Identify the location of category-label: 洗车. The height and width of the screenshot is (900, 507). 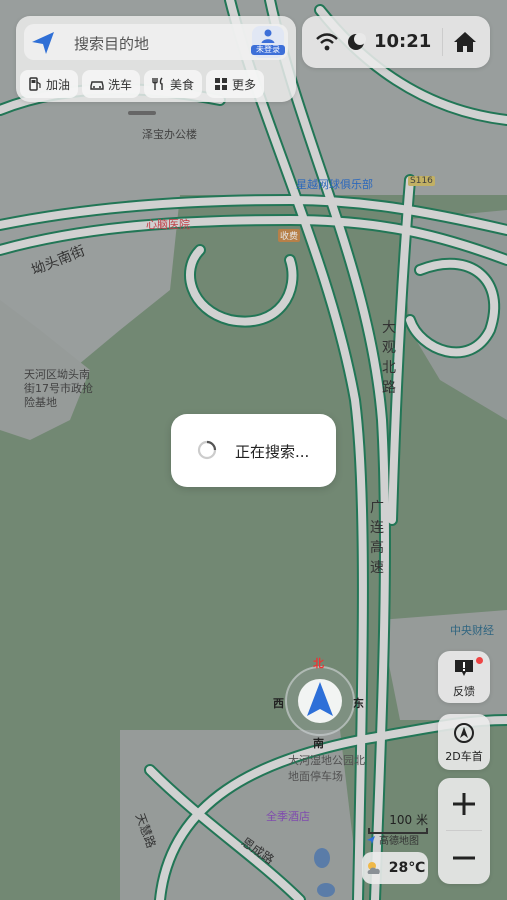
(120, 84).